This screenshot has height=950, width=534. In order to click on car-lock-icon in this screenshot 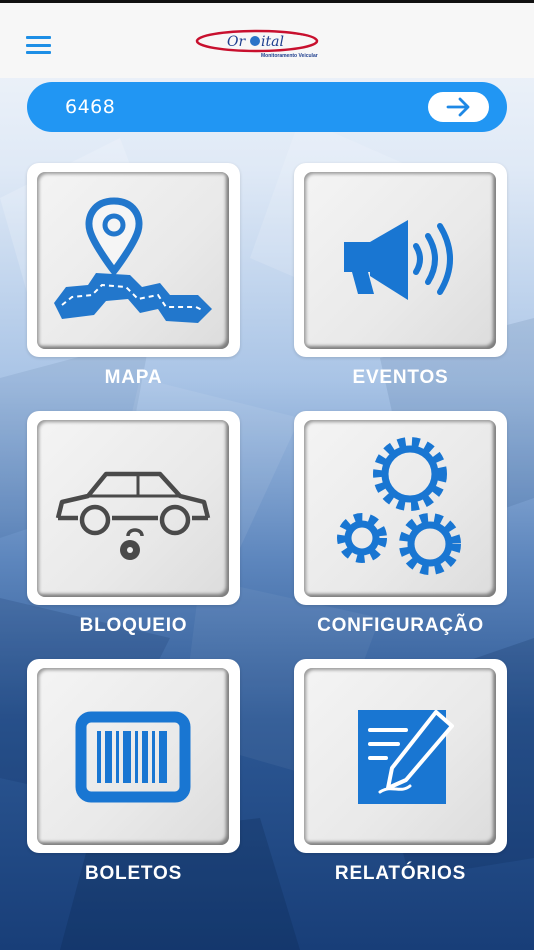, I will do `click(133, 515)`.